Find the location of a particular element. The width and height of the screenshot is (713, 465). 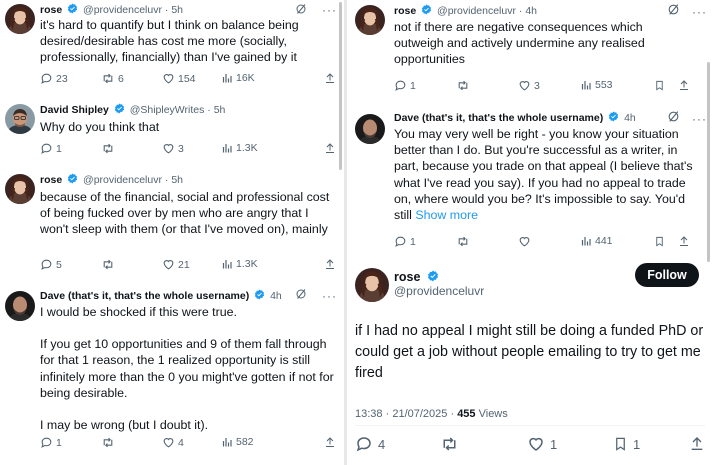

reply-button: 4 is located at coordinates (370, 444).